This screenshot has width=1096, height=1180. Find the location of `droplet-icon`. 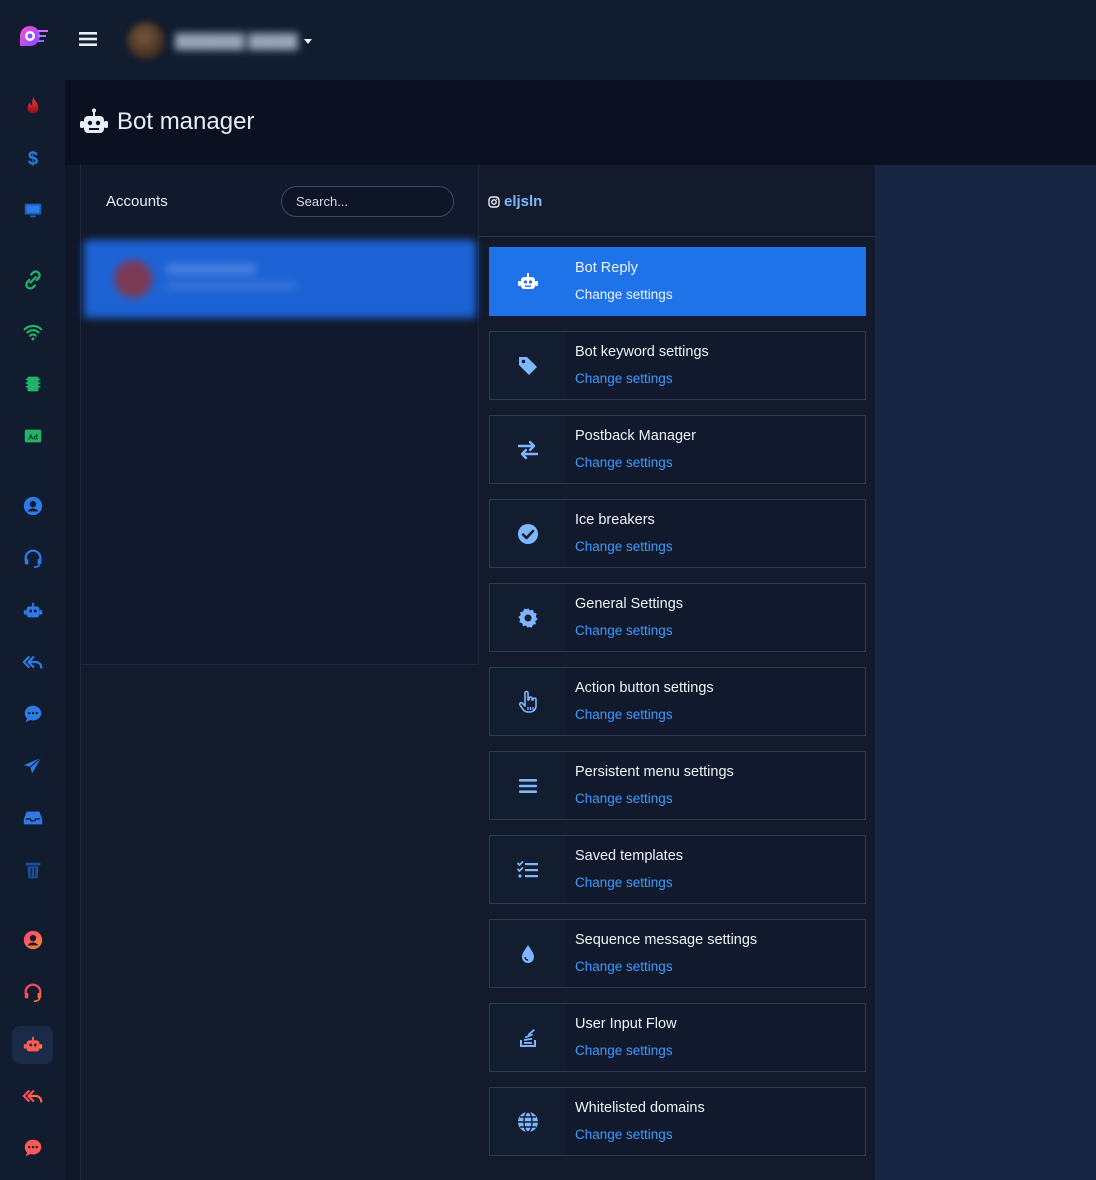

droplet-icon is located at coordinates (528, 953).